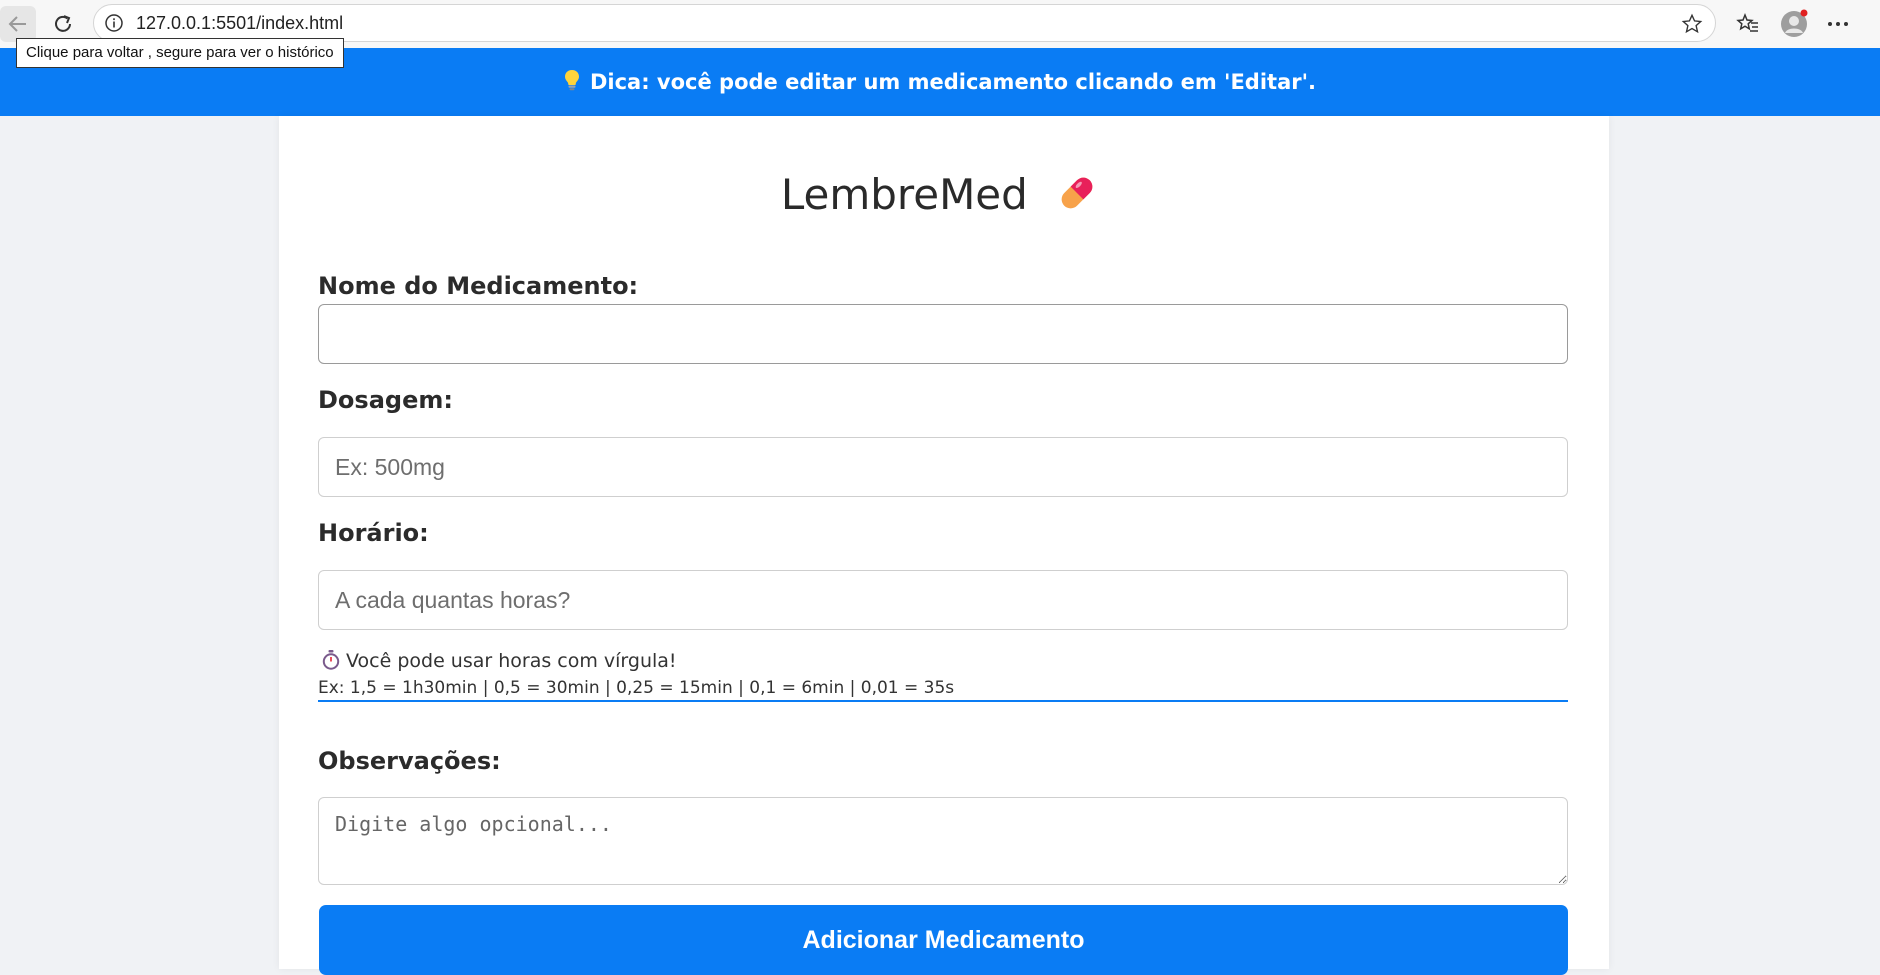 This screenshot has width=1880, height=975. I want to click on schedule-label: Horário:, so click(373, 533).